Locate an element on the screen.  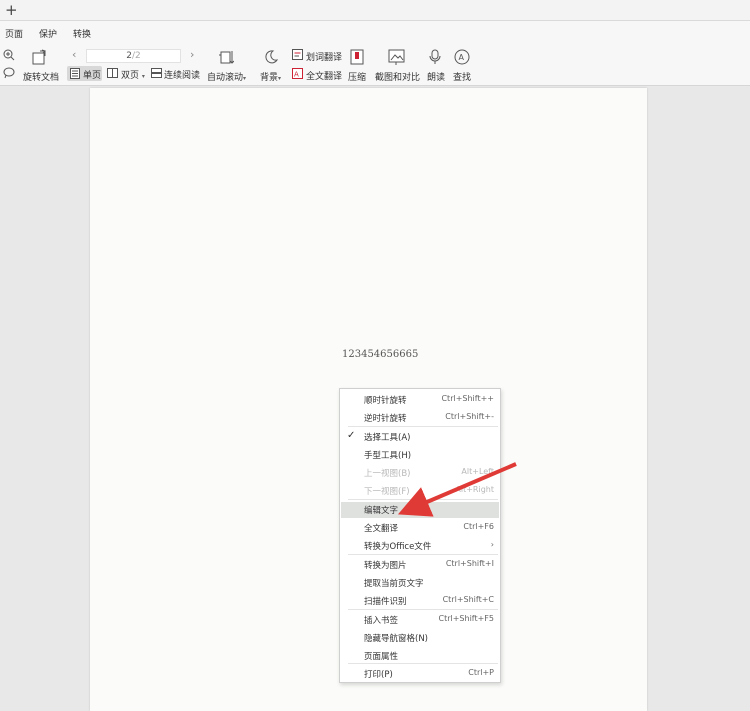
context-menu-item-label: 编辑文字 is located at coordinates (381, 511).